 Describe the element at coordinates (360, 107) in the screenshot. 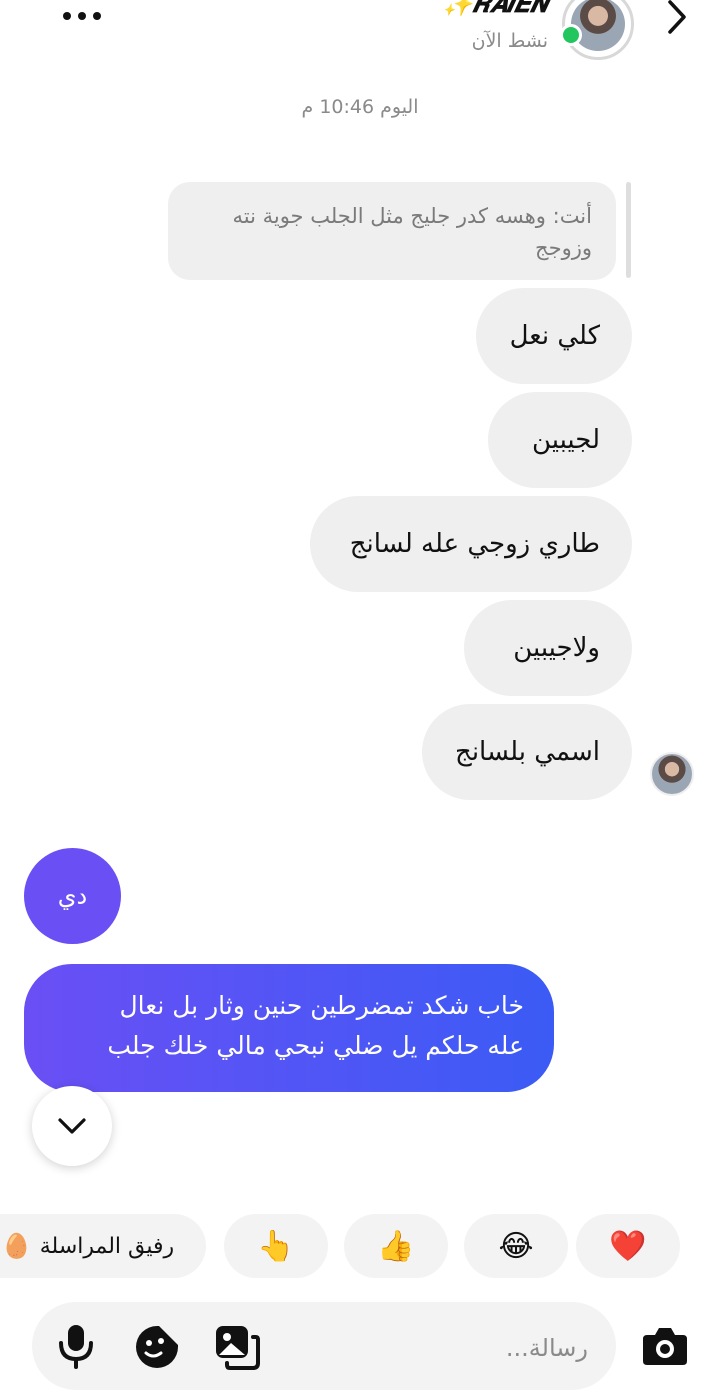

I see `conversation-timestamp: اليوم 10:46 م` at that location.